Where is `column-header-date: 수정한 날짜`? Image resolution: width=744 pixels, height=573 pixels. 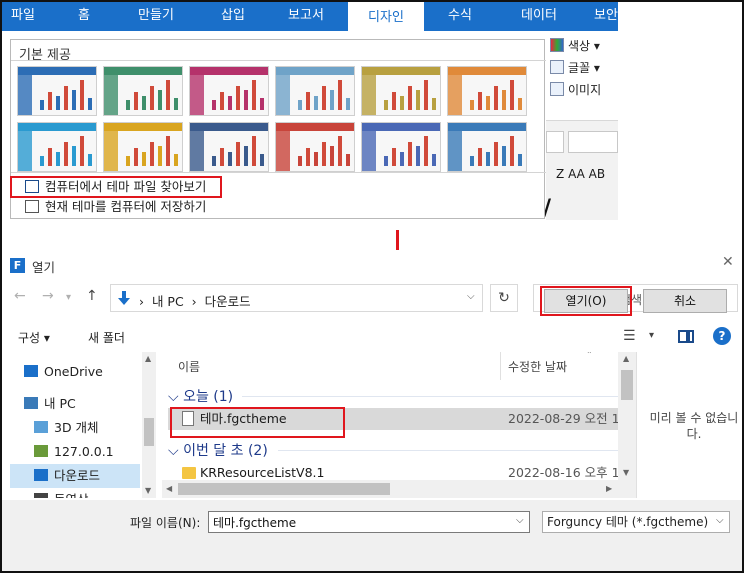 column-header-date: 수정한 날짜 is located at coordinates (537, 366).